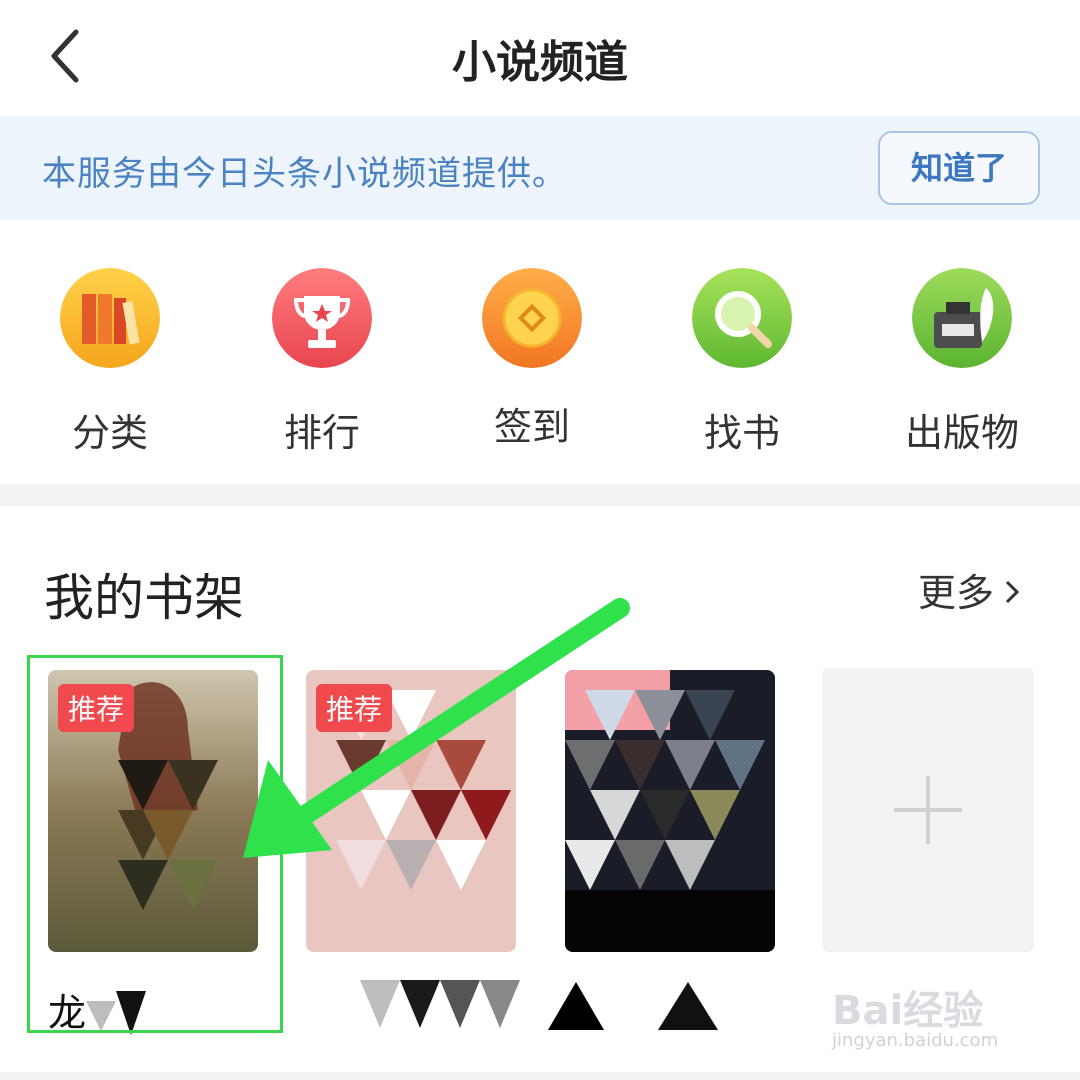  I want to click on bottom-divider, so click(540, 1076).